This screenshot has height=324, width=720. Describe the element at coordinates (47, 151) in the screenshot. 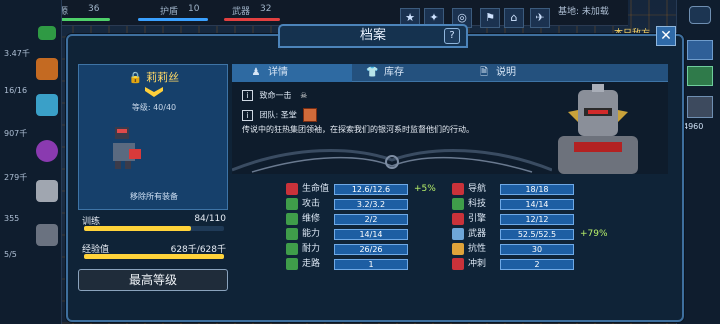

I see `orb-icon` at that location.